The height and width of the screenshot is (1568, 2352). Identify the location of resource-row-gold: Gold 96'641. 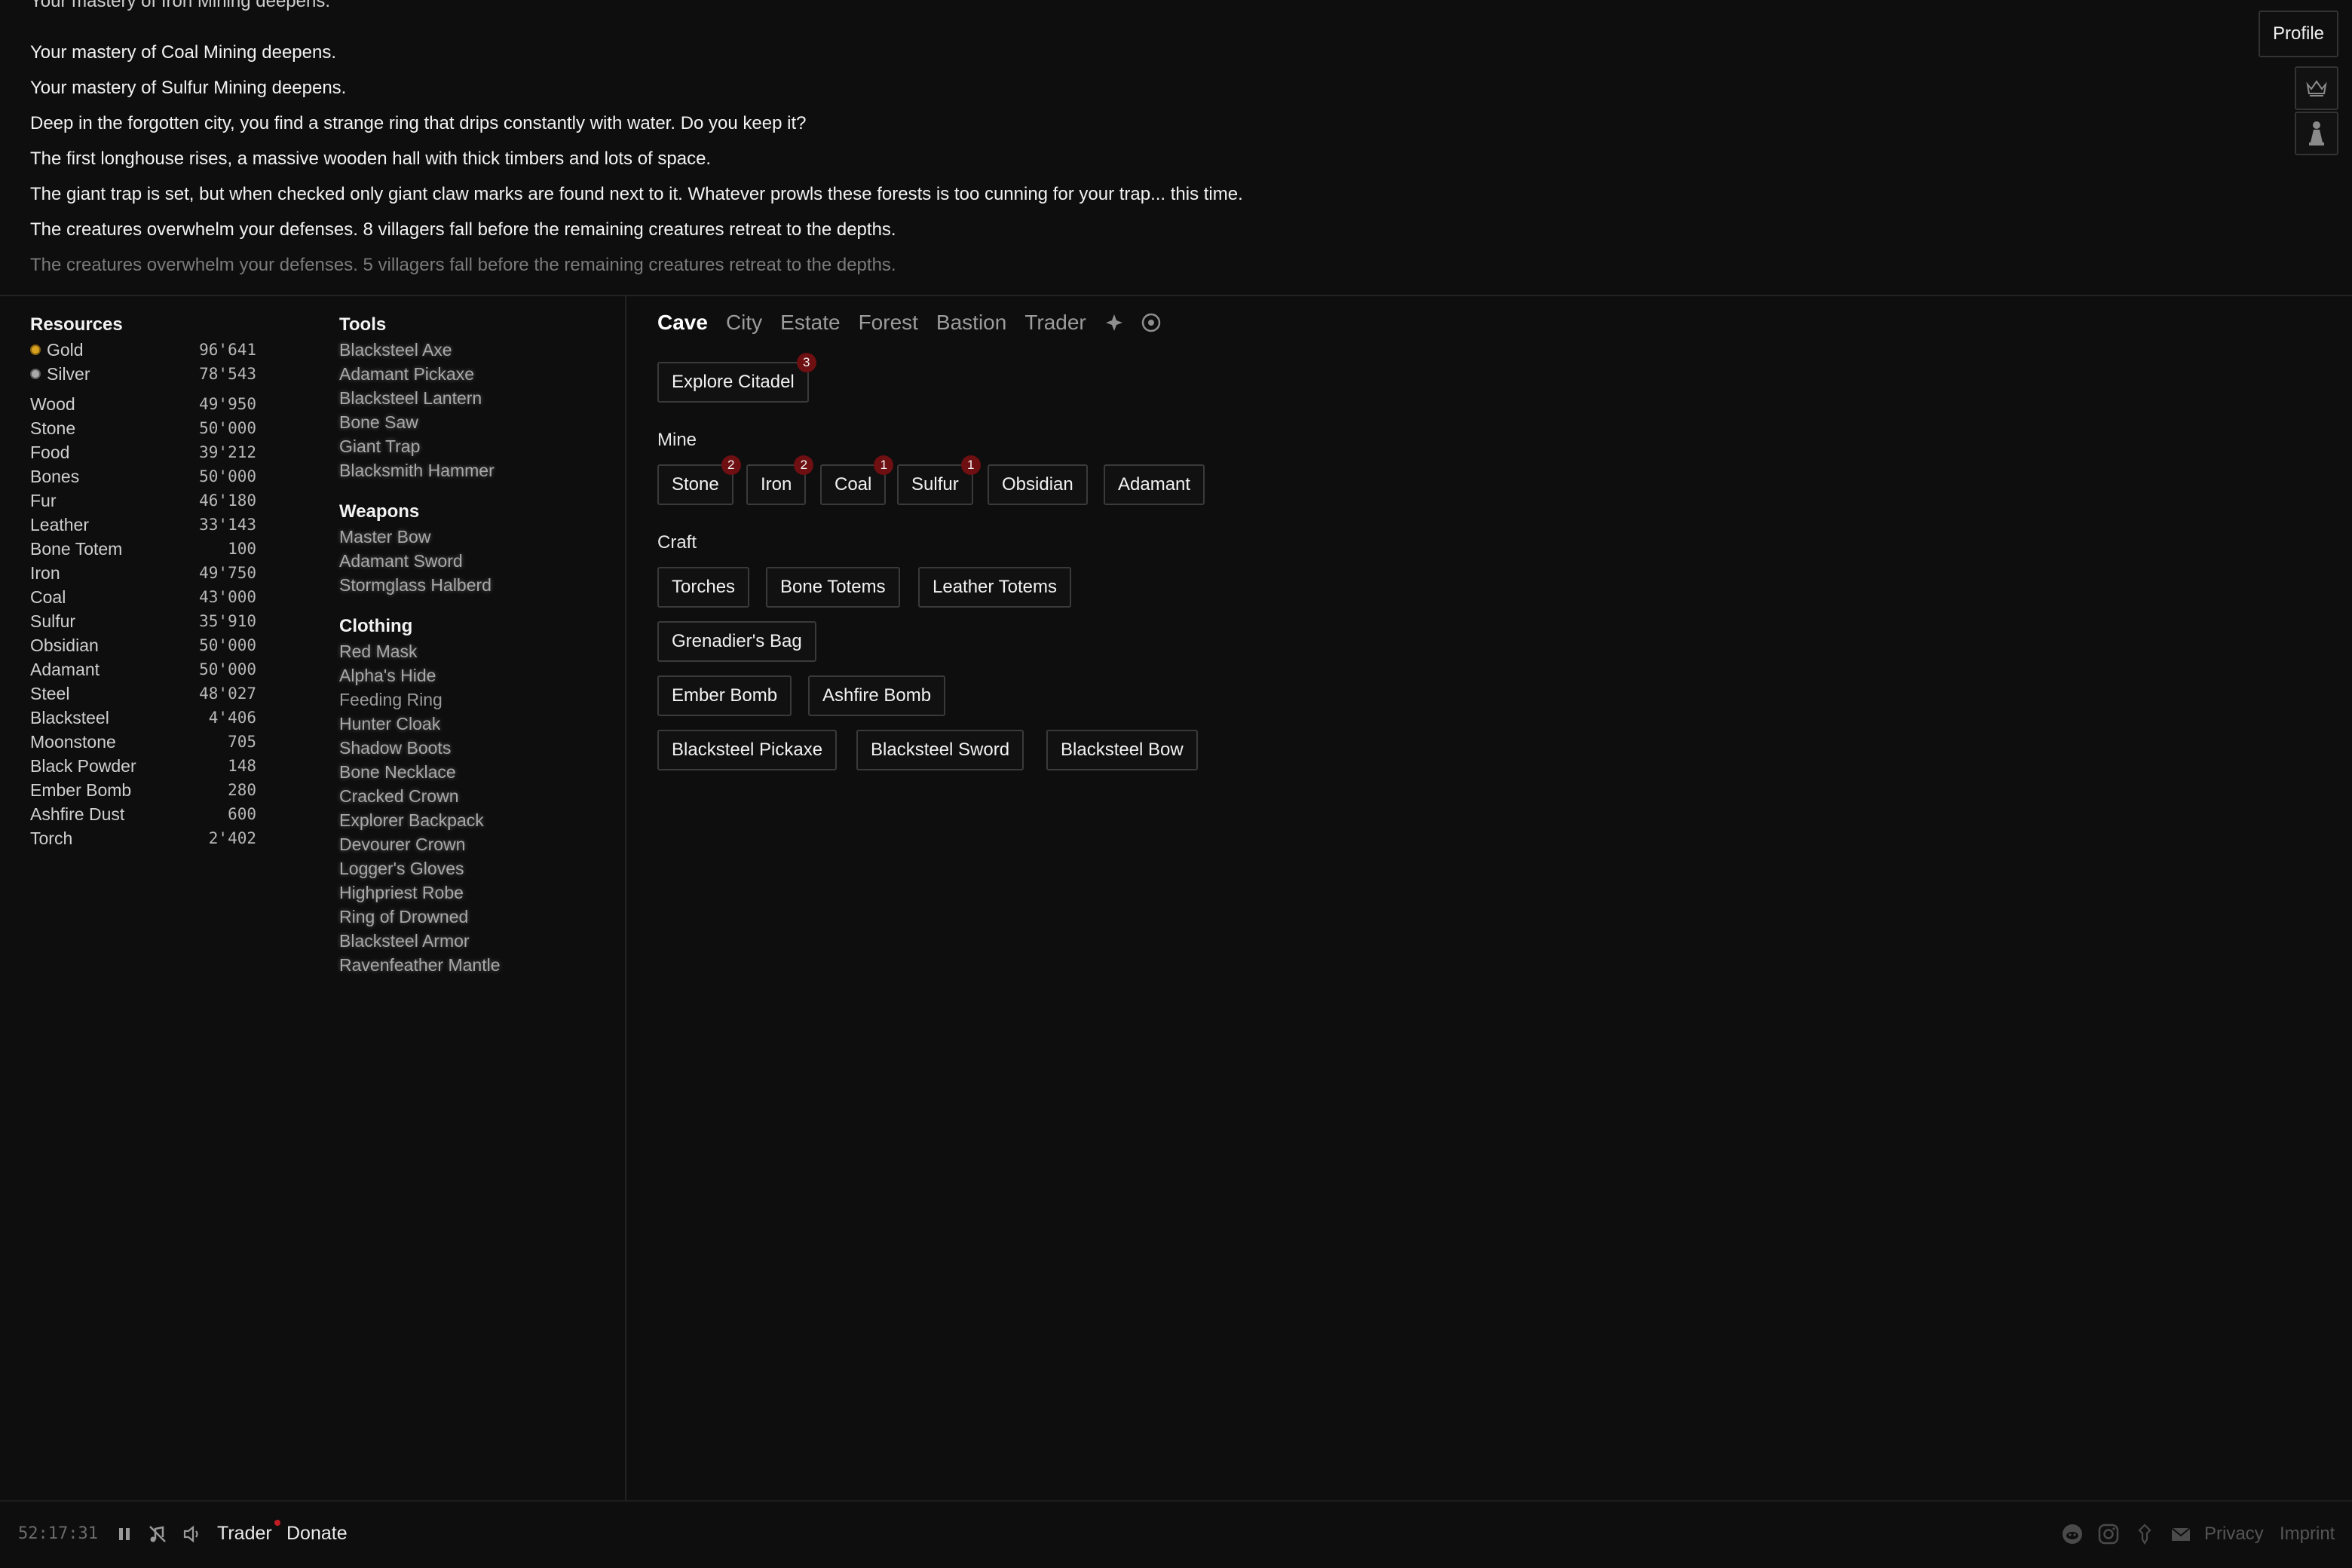
(143, 350).